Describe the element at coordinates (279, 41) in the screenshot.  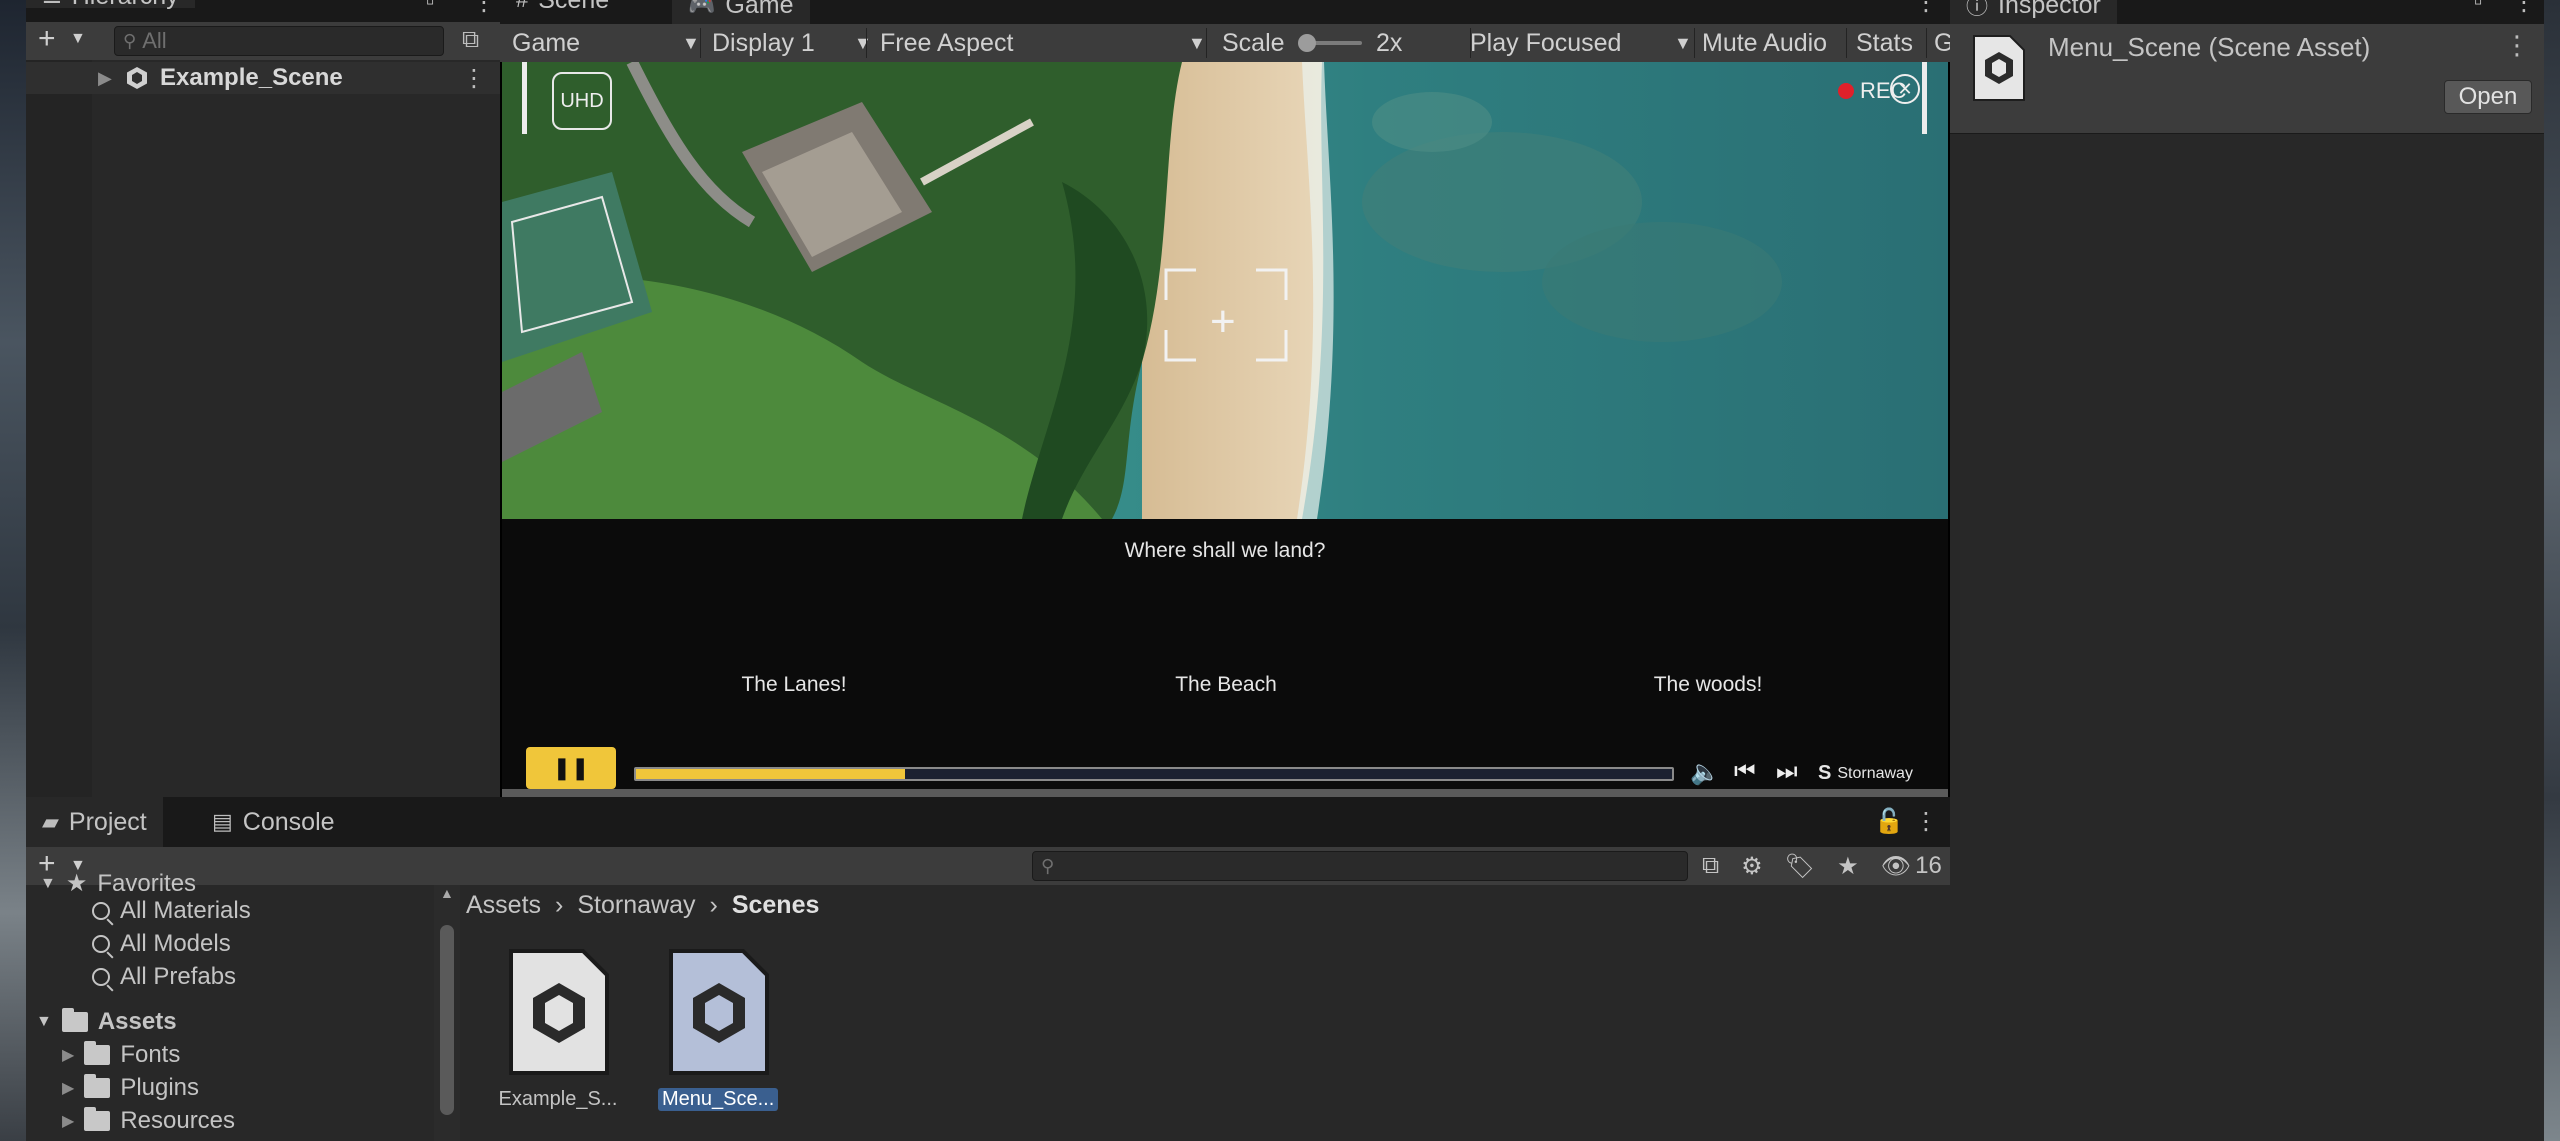
I see `hierarchy-search-input: ⚲ All` at that location.